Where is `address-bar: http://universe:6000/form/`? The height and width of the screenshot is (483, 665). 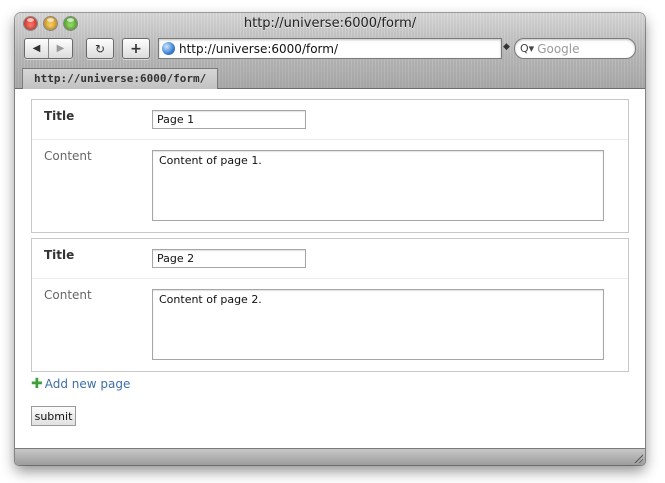
address-bar: http://universe:6000/form/ is located at coordinates (330, 48).